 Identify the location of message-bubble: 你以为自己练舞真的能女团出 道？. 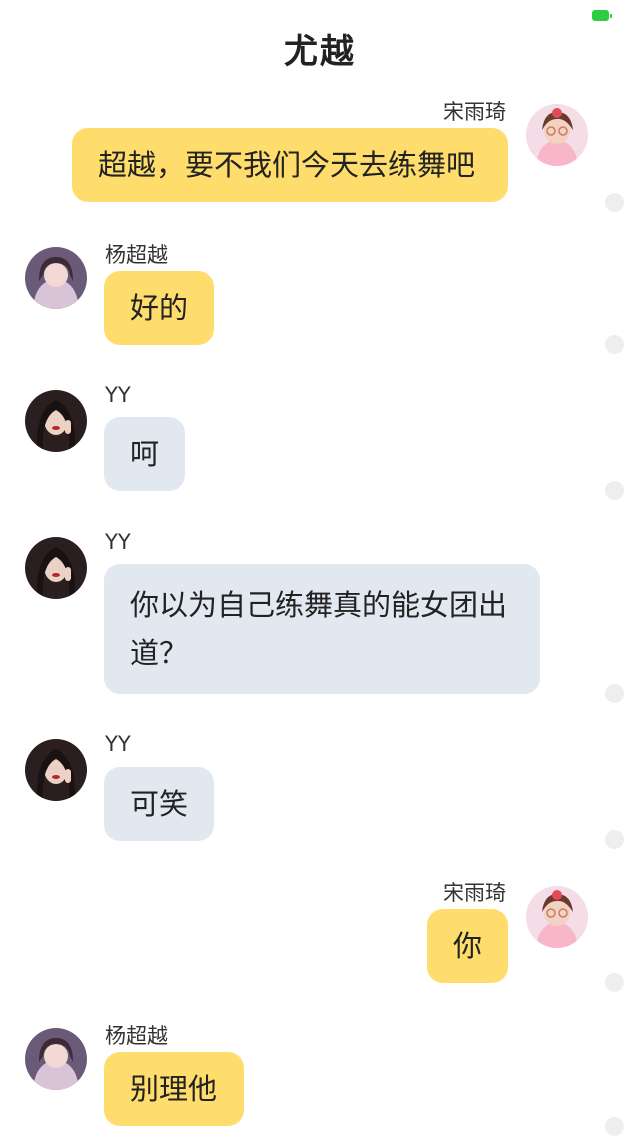
(322, 629).